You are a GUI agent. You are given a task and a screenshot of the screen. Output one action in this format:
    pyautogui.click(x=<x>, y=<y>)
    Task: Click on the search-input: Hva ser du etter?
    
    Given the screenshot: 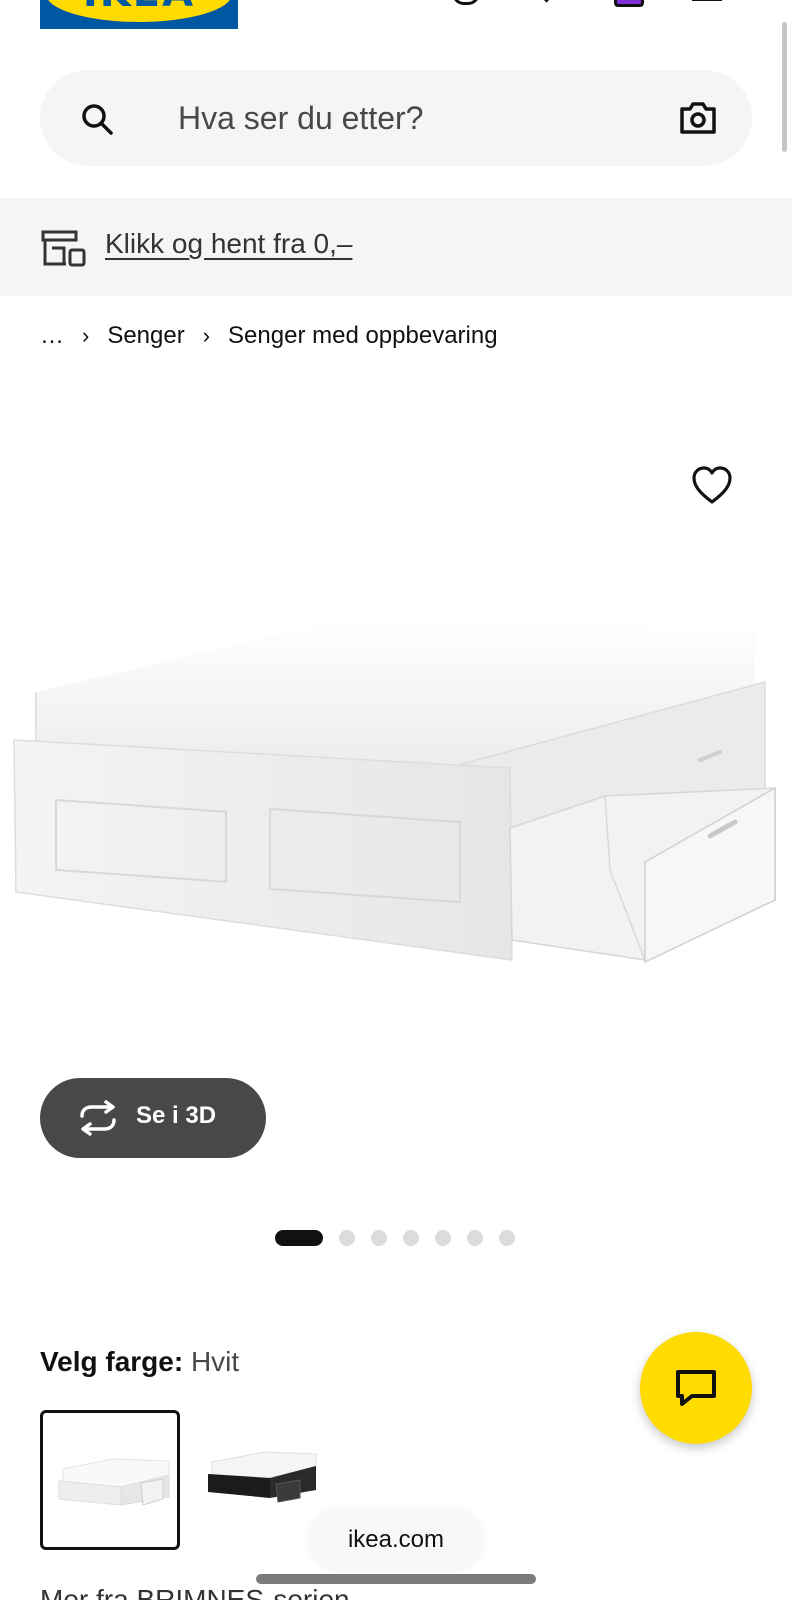 What is the action you would take?
    pyautogui.click(x=300, y=118)
    